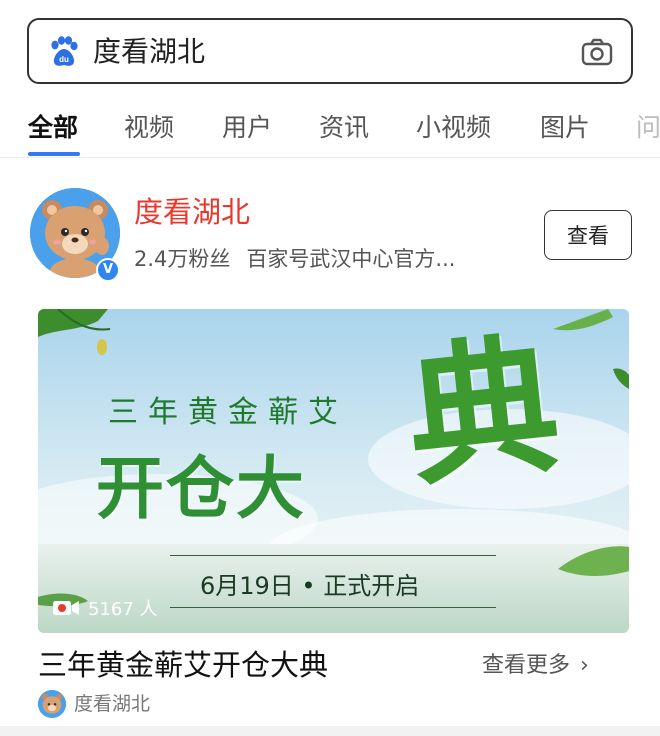  I want to click on banner-subtitle: 三年黄金蕲艾, so click(228, 412).